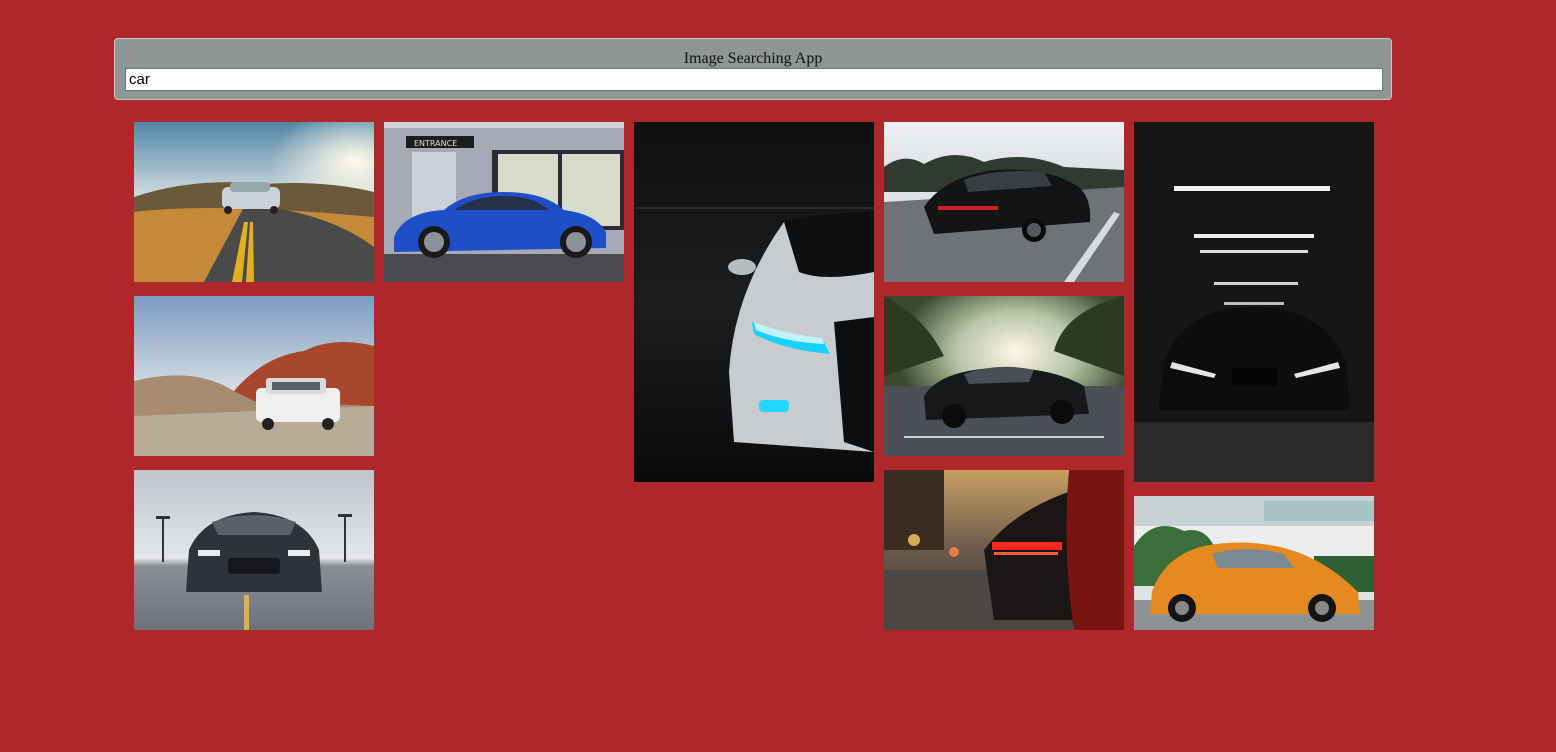 This screenshot has width=1556, height=752. Describe the element at coordinates (753, 58) in the screenshot. I see `app-title: Image Searching App` at that location.